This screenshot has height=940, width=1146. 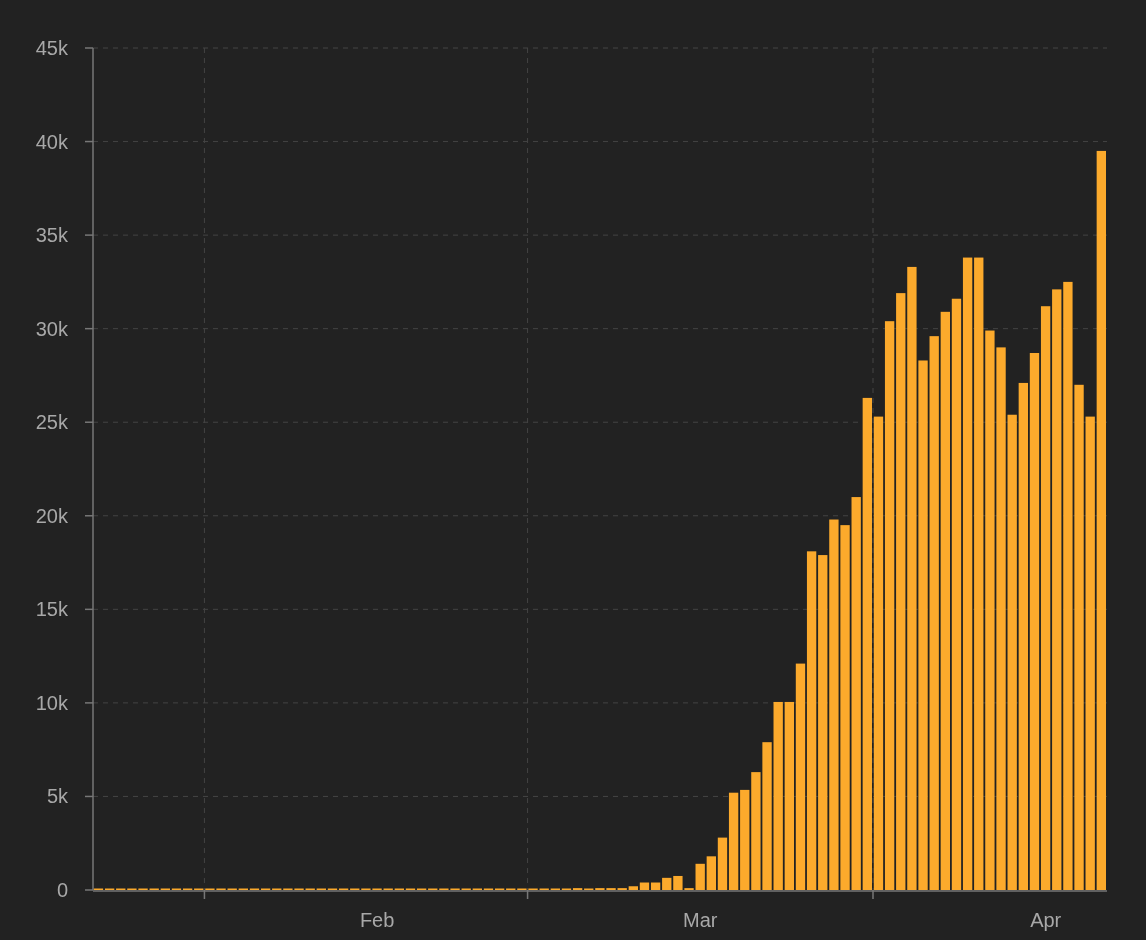 I want to click on axis-label: 35k, so click(x=51, y=235).